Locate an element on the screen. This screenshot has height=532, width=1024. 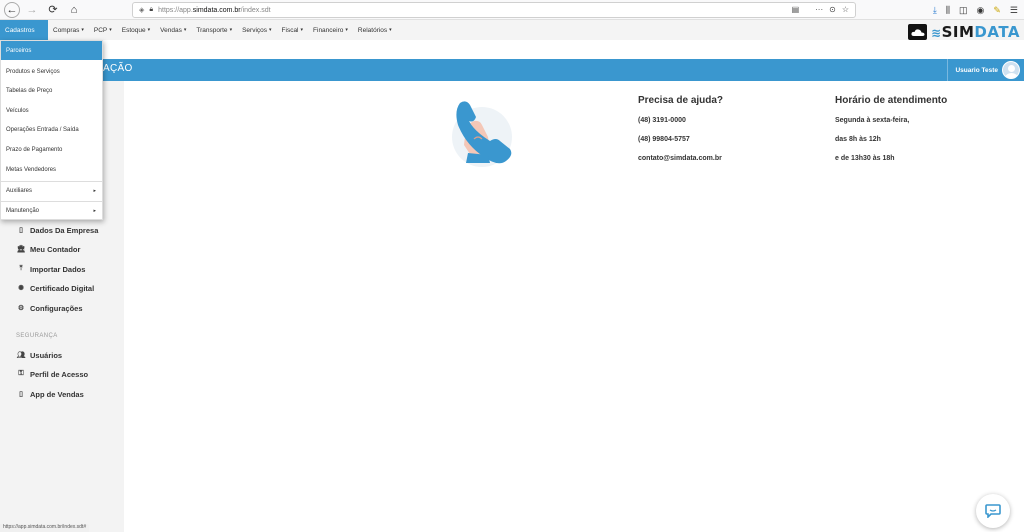
sidebar-item-meu-contador: 🏛︎ Meu Contador is located at coordinates (48, 249).